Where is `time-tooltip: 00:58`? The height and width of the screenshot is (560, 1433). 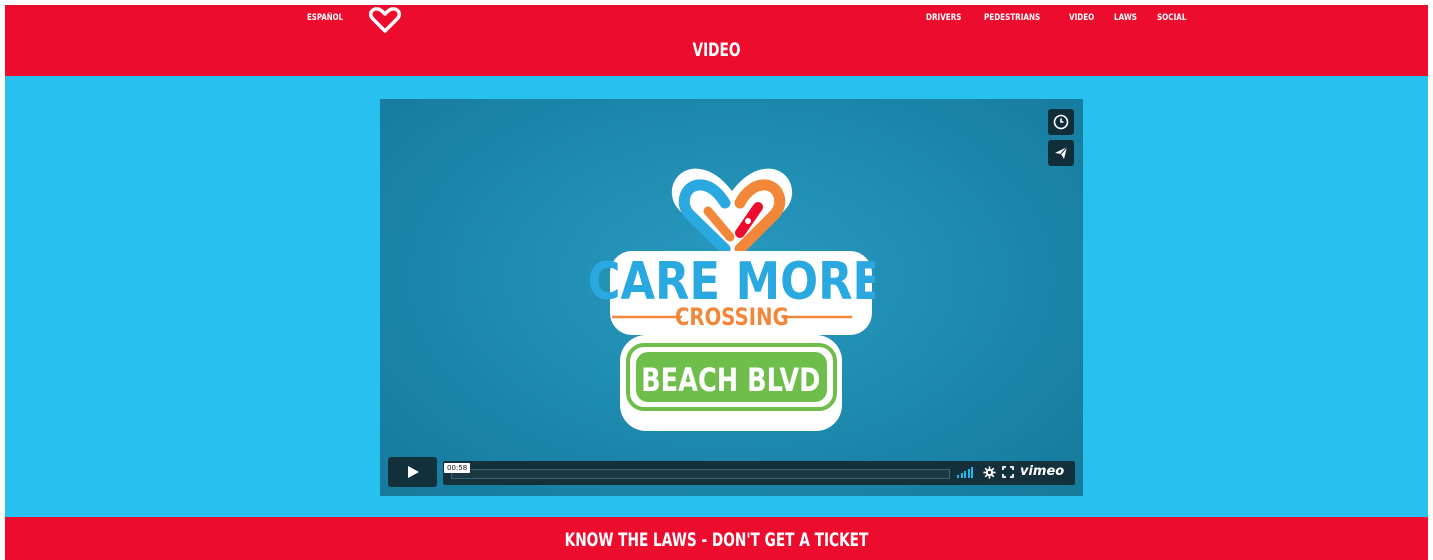 time-tooltip: 00:58 is located at coordinates (457, 468).